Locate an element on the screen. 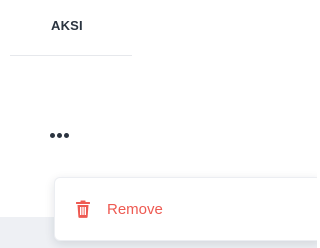  column-header-label: AKSI is located at coordinates (67, 25).